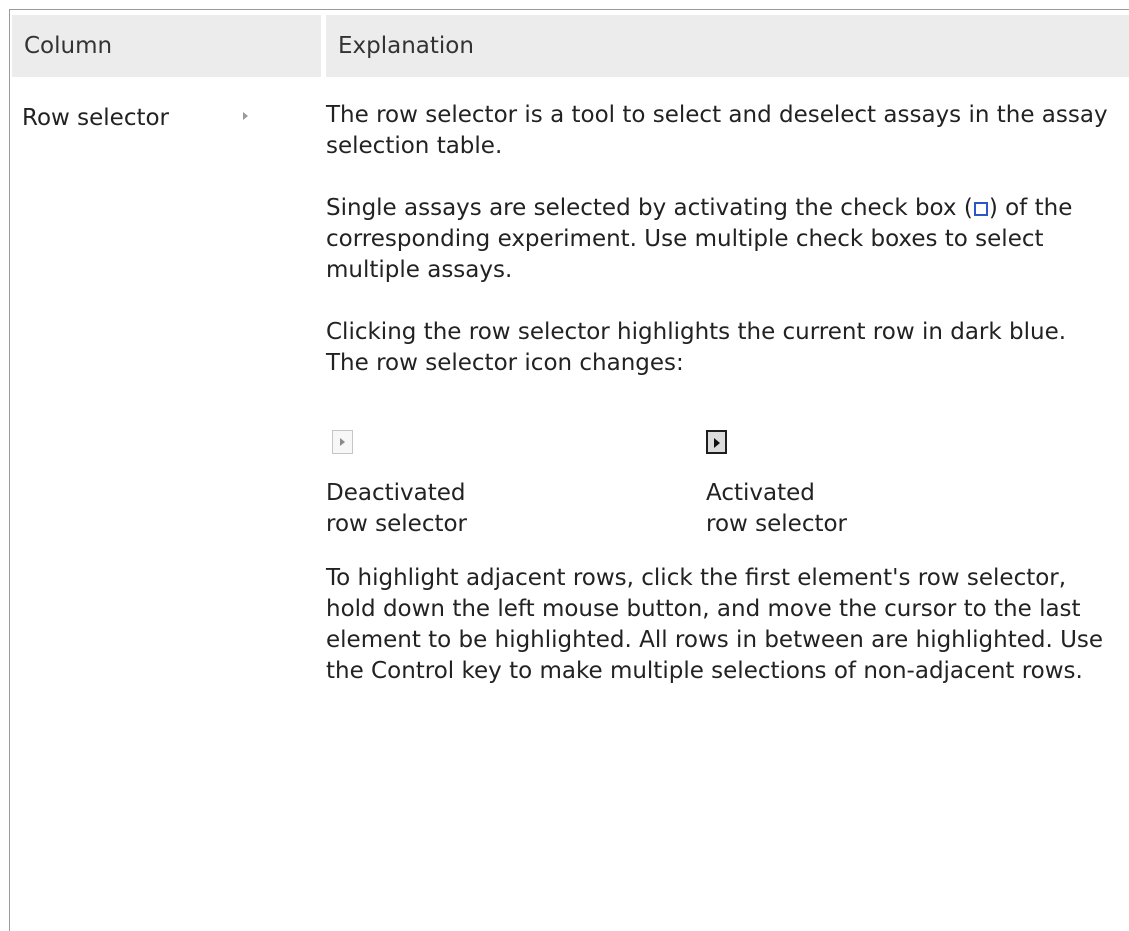  What do you see at coordinates (777, 524) in the screenshot?
I see `activated-caption-line-2: row selector` at bounding box center [777, 524].